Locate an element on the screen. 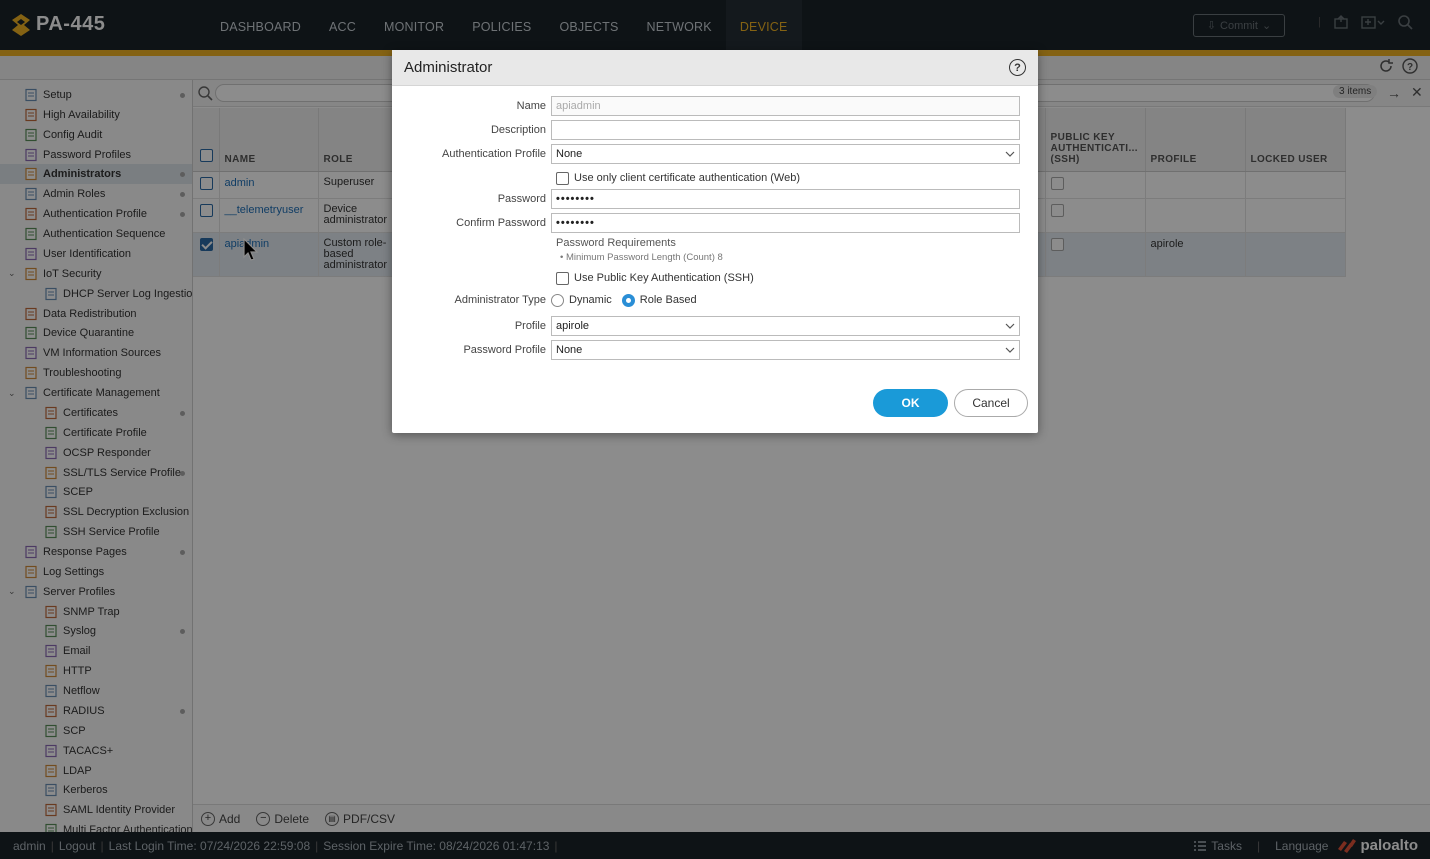  name-row: Name apiadmin is located at coordinates (706, 106).